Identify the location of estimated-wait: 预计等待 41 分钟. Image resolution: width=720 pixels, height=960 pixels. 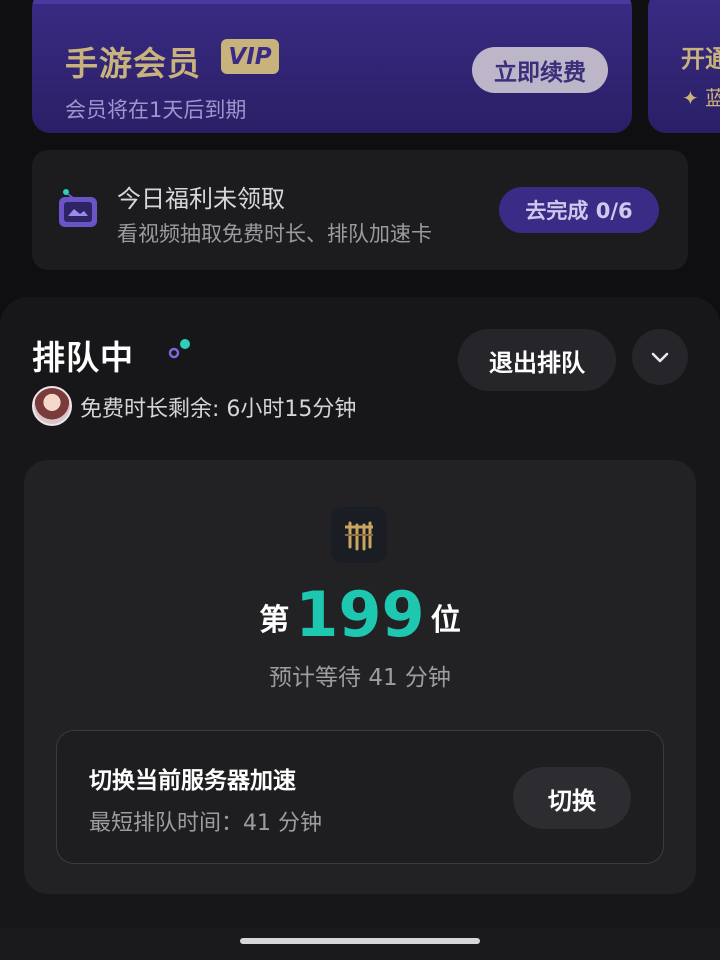
(360, 678).